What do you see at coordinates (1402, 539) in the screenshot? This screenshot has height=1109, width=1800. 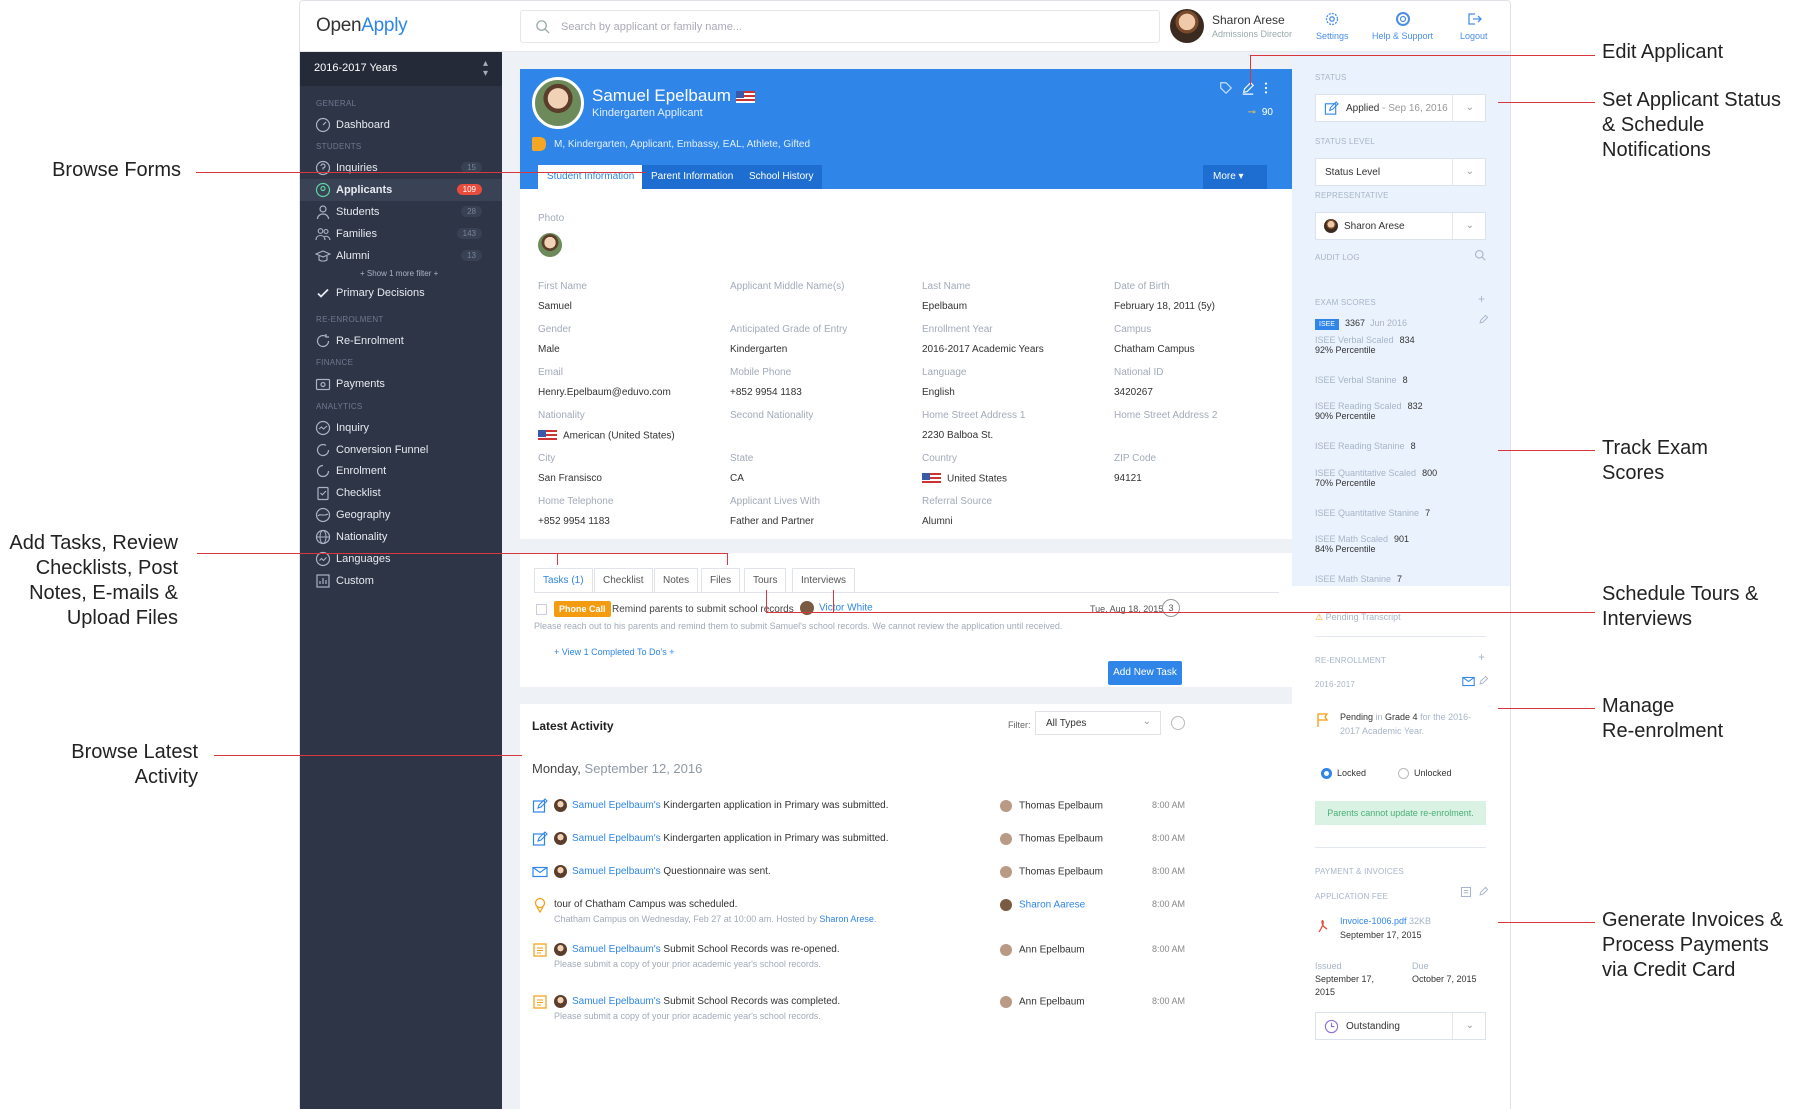 I see `exam-value: 901` at bounding box center [1402, 539].